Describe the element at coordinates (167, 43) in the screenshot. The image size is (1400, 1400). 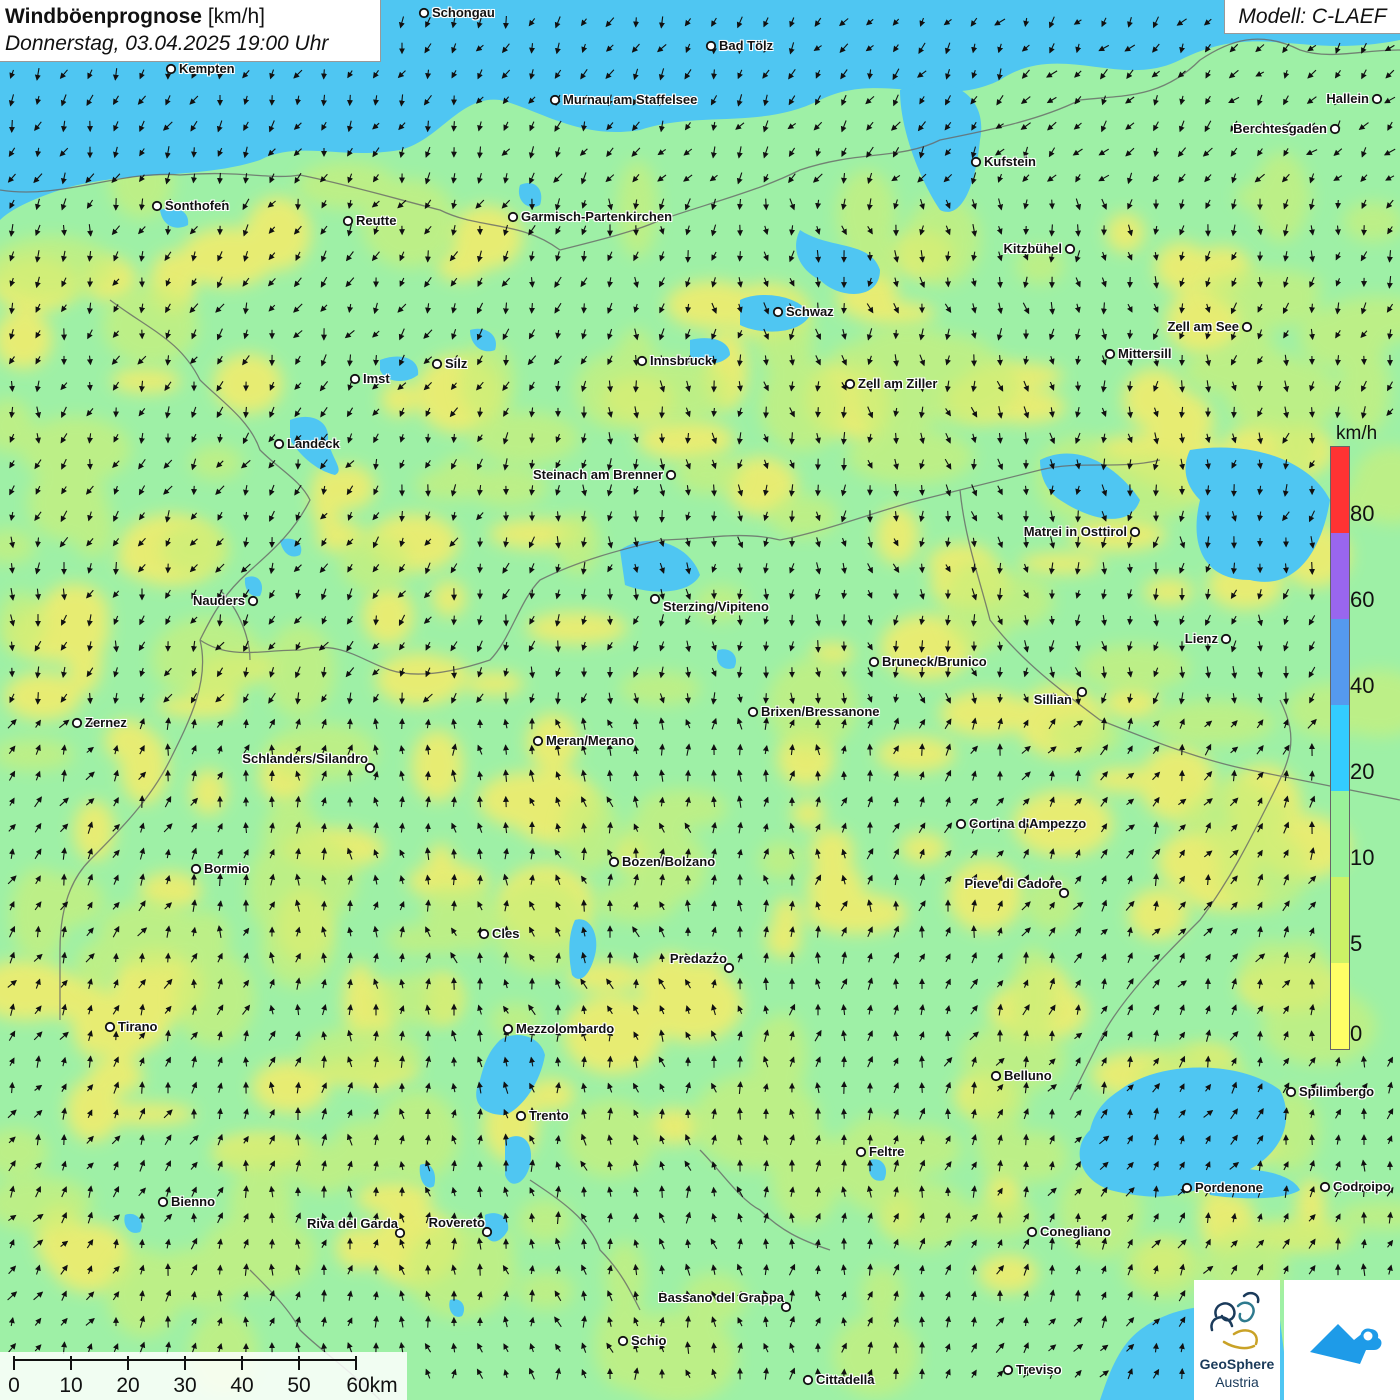
I see `map-datetime: Donnerstag, 03.04.2025 19:00 Uhr` at that location.